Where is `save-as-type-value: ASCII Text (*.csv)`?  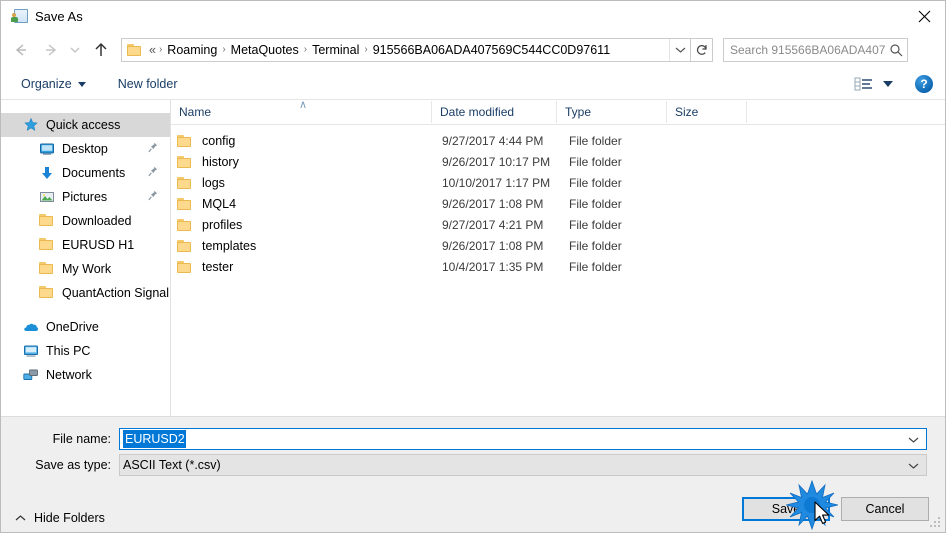 save-as-type-value: ASCII Text (*.csv) is located at coordinates (172, 465).